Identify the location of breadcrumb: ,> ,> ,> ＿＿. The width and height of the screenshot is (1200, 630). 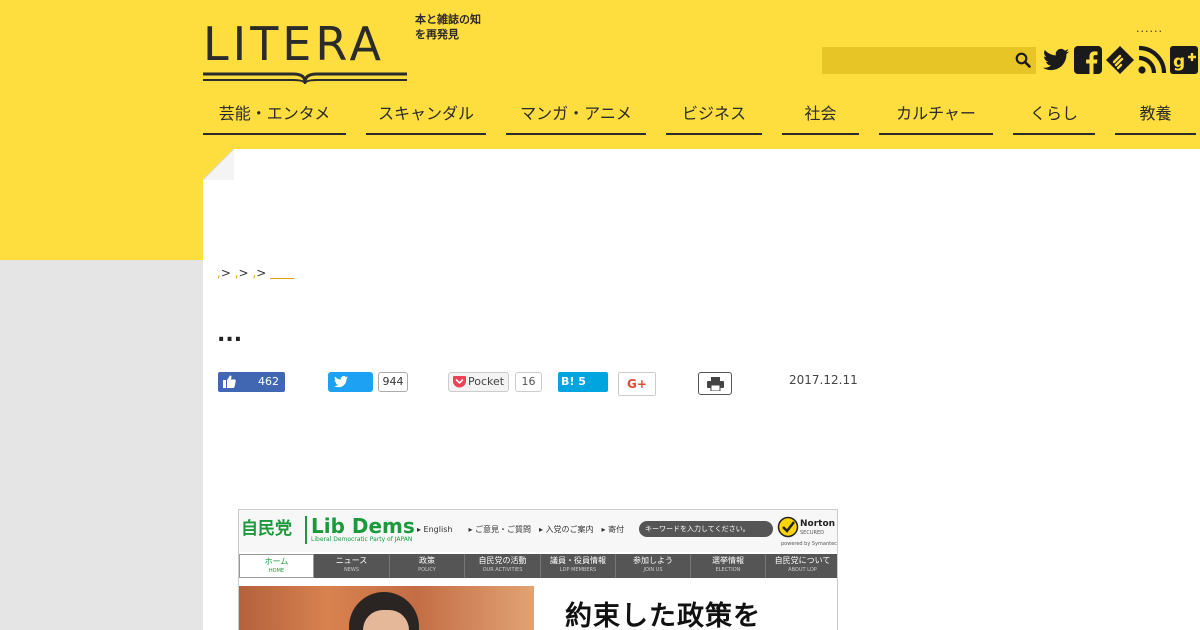
(255, 273).